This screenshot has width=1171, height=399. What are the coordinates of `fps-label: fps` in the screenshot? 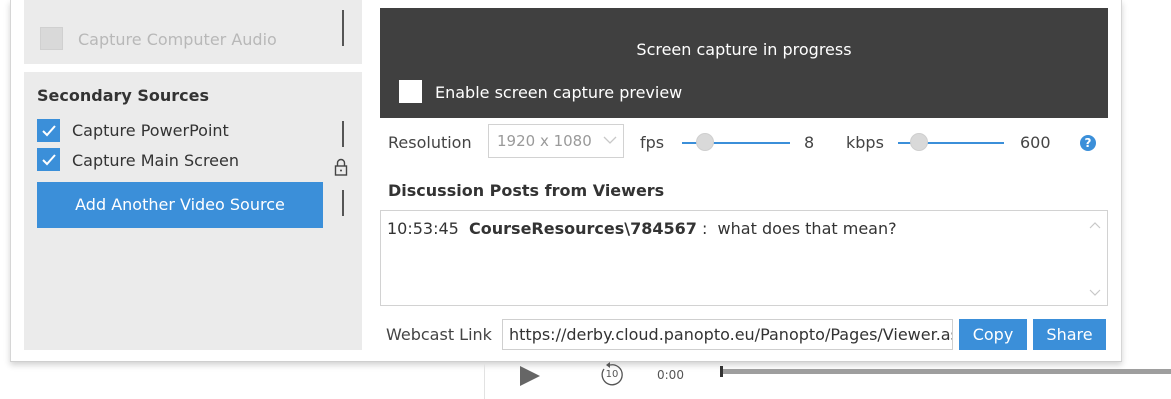 It's located at (652, 142).